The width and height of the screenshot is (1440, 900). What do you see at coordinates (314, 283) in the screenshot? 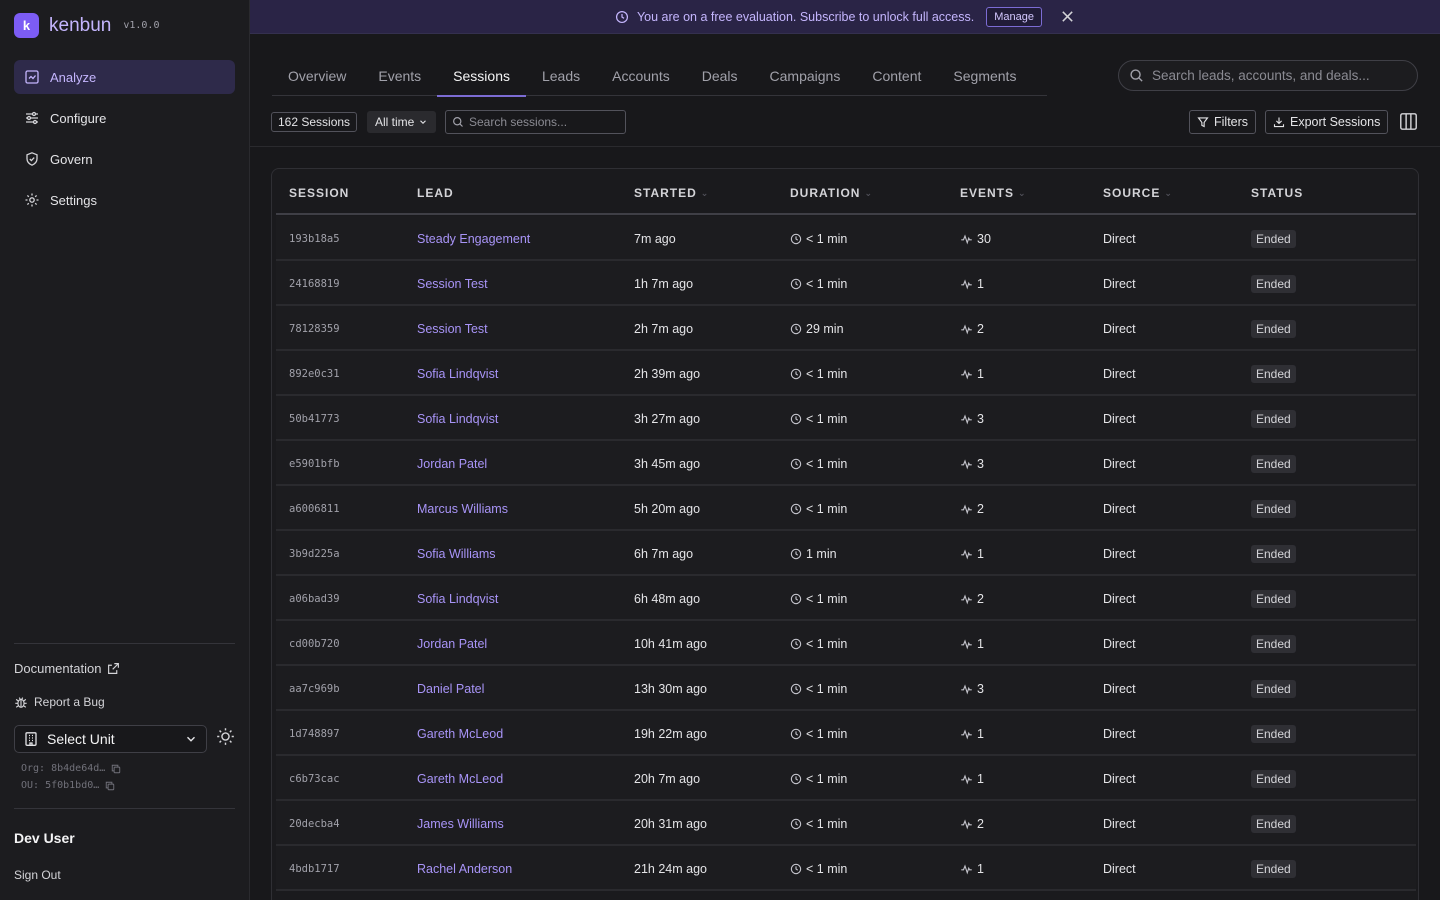
I see `session-id: 24168819` at bounding box center [314, 283].